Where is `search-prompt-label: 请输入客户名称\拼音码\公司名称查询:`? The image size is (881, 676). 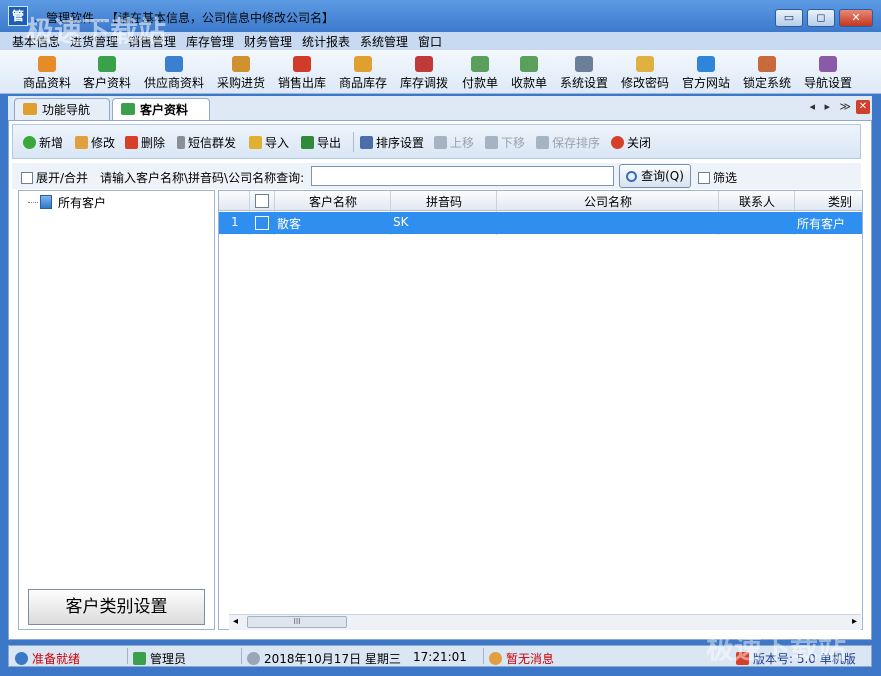 search-prompt-label: 请输入客户名称\拼音码\公司名称查询: is located at coordinates (202, 178).